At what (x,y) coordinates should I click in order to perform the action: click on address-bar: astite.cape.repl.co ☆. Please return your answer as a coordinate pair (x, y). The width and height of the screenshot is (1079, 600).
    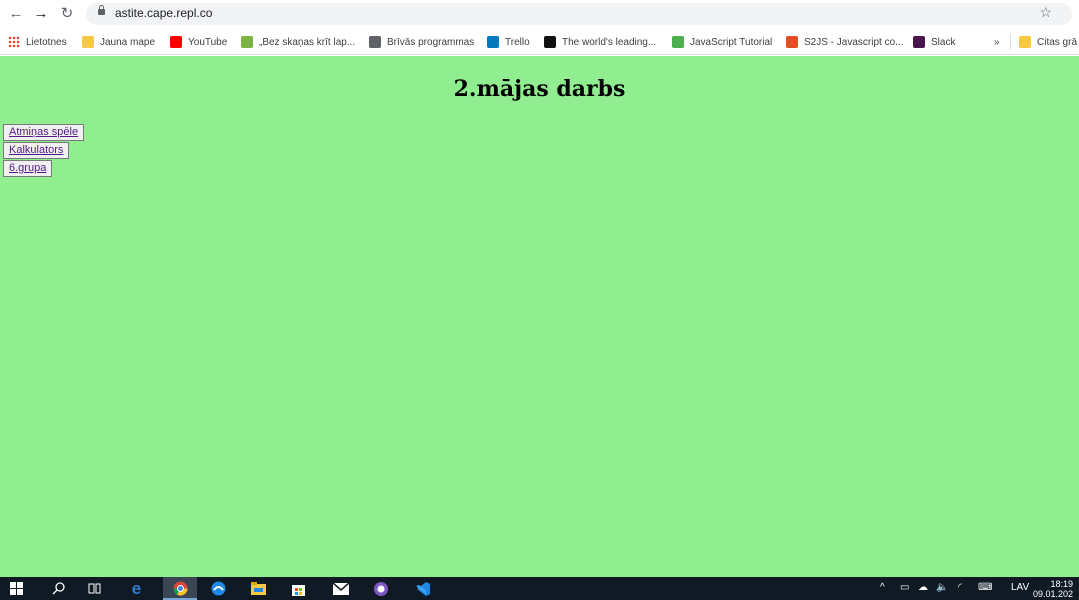
    Looking at the image, I should click on (579, 14).